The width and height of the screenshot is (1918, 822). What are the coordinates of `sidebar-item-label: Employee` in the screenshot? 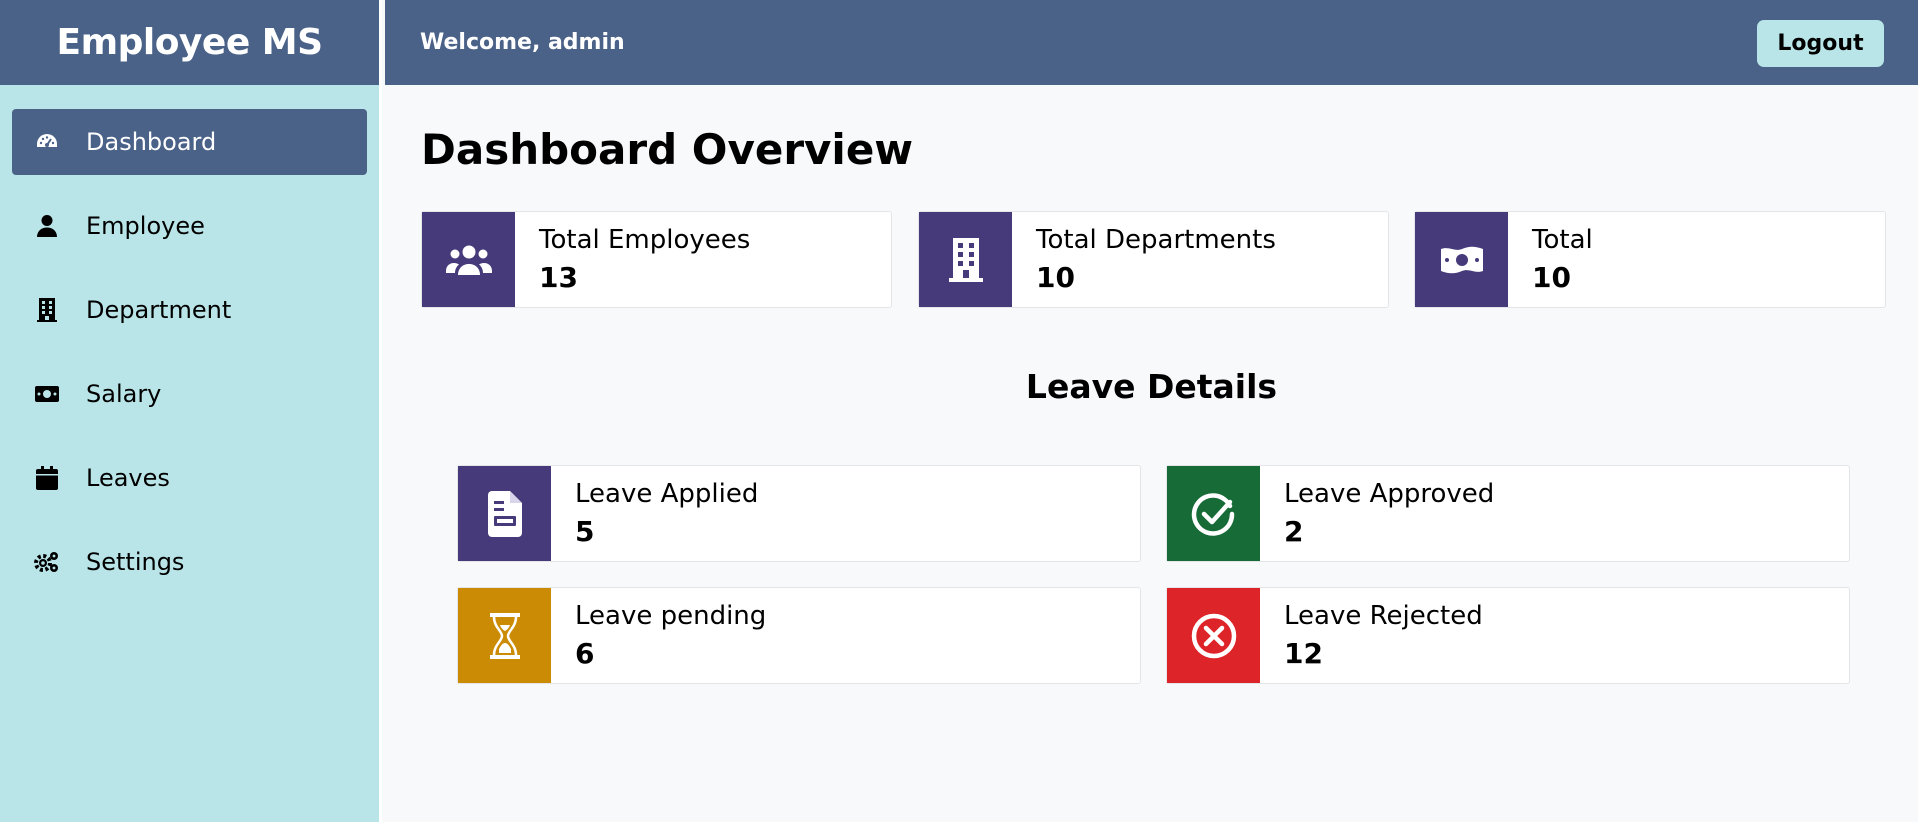 It's located at (145, 226).